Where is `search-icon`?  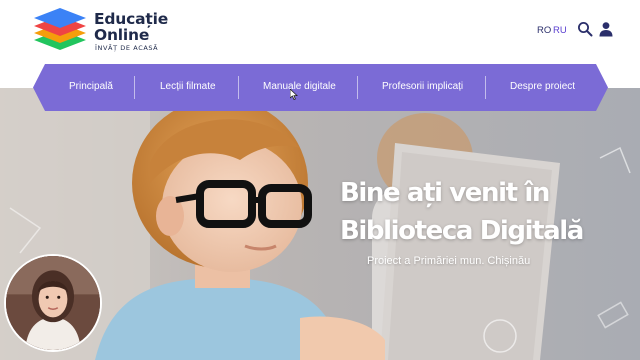 search-icon is located at coordinates (585, 29).